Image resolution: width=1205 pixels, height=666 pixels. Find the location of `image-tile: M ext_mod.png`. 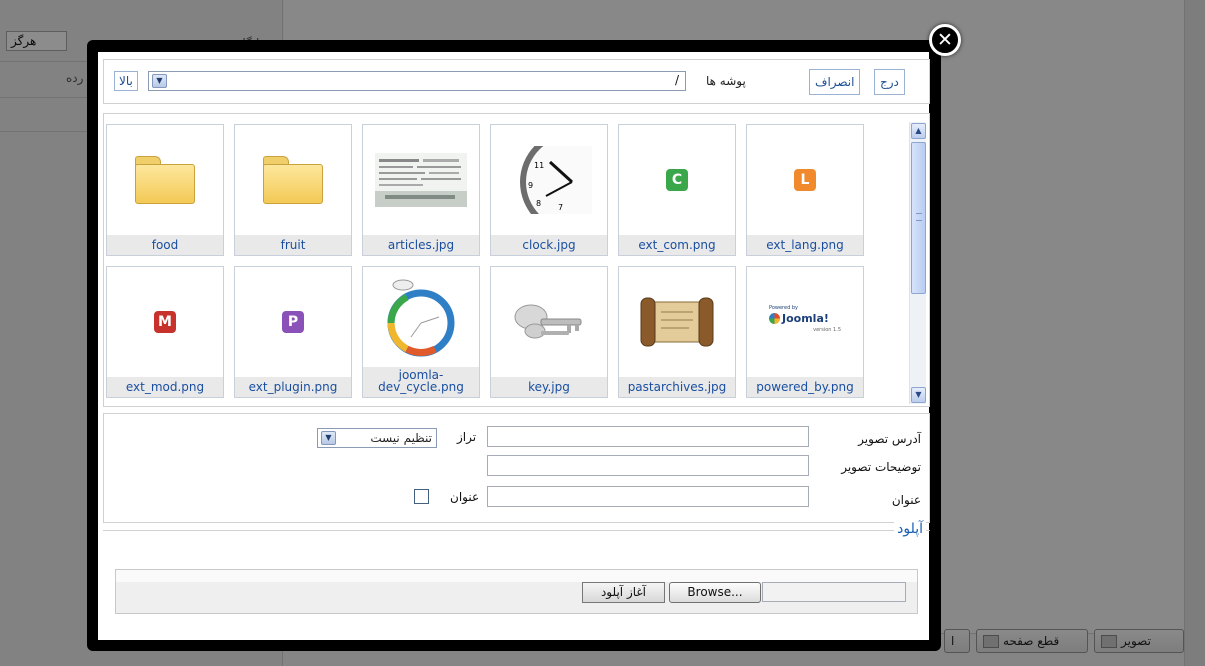

image-tile: M ext_mod.png is located at coordinates (165, 332).